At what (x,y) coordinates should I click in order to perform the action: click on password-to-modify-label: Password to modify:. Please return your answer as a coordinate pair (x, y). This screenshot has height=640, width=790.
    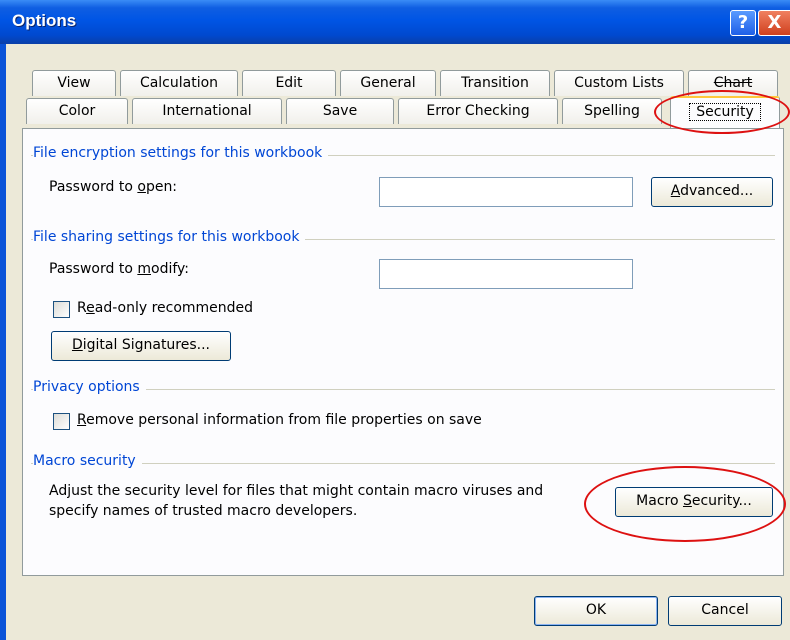
    Looking at the image, I should click on (119, 269).